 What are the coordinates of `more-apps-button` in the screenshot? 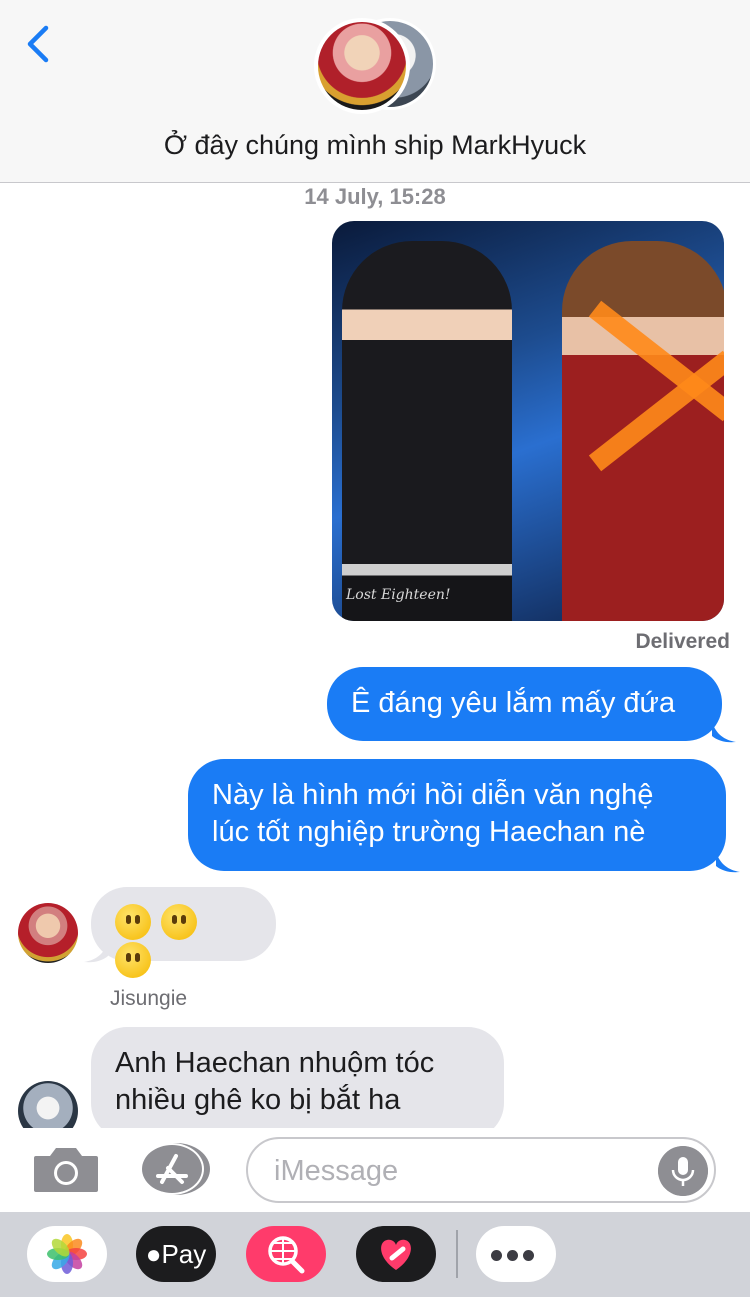 It's located at (516, 1254).